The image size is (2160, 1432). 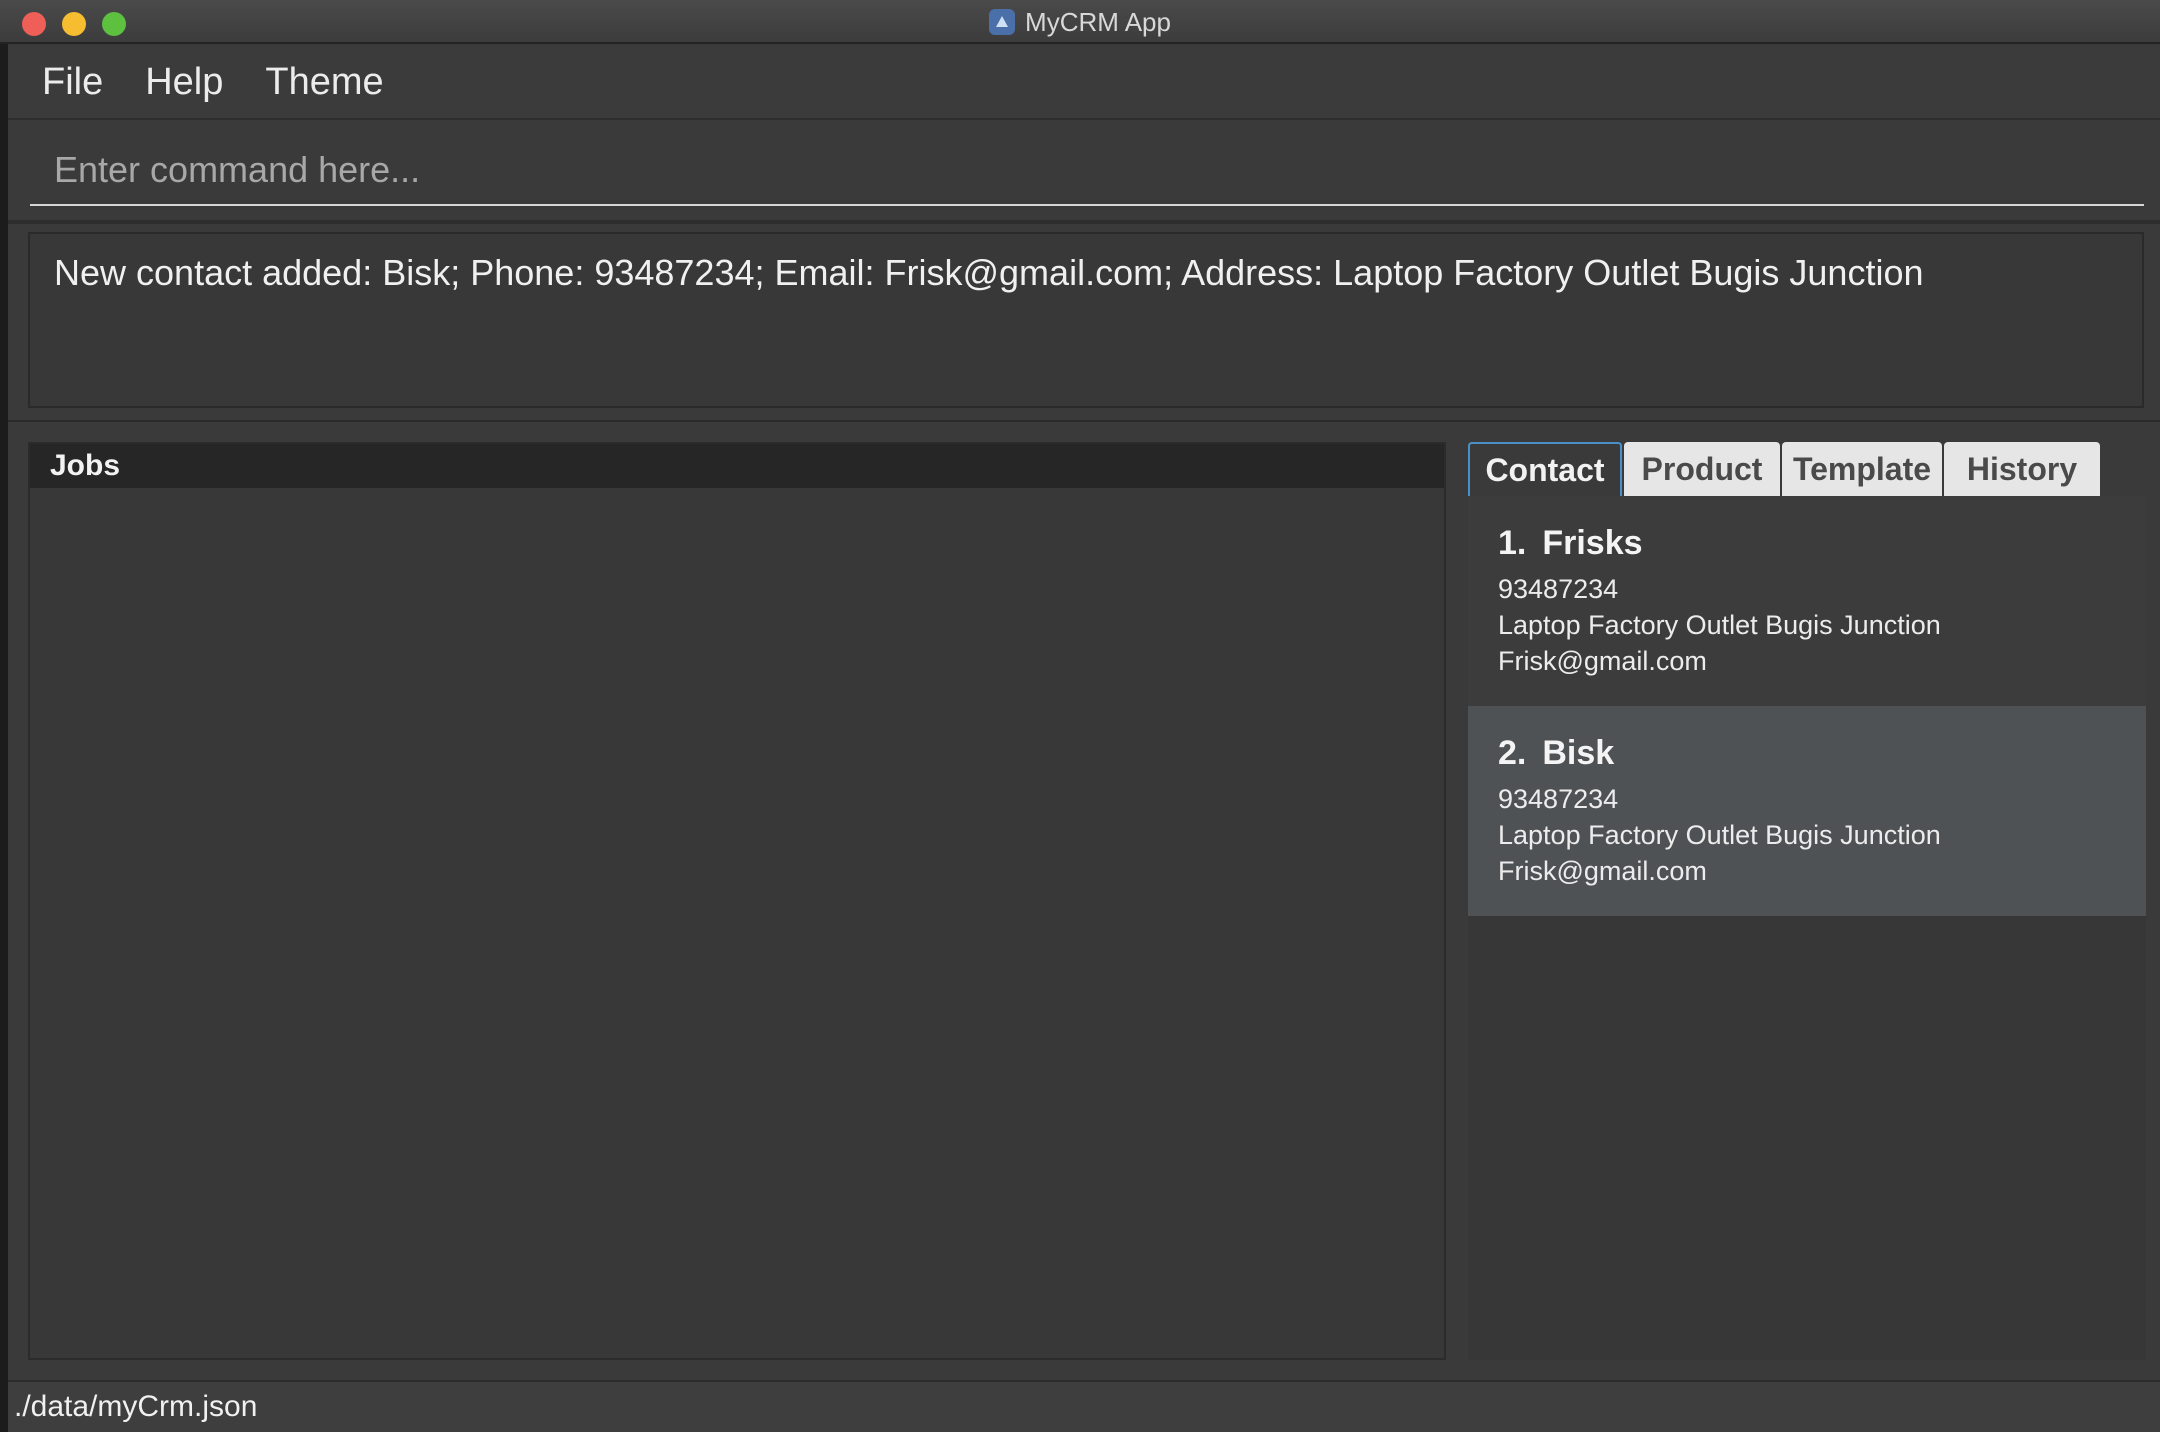 What do you see at coordinates (1084, 1406) in the screenshot?
I see `status-bar: ./data/myCrm.json` at bounding box center [1084, 1406].